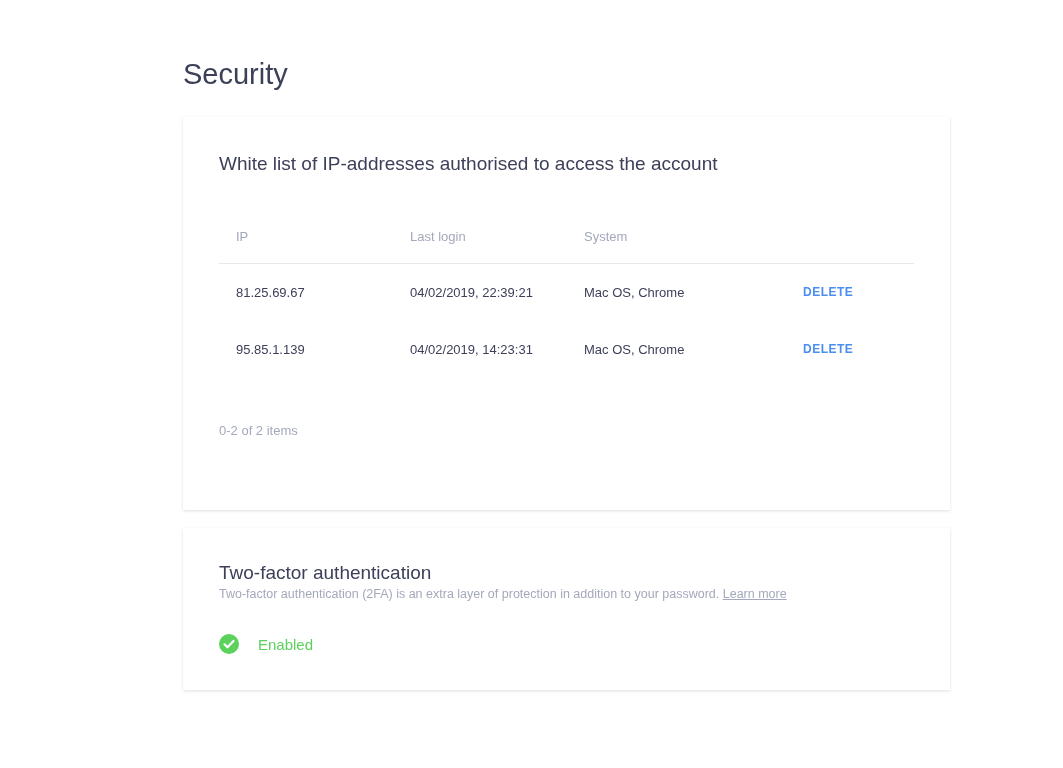  I want to click on learn-more-link: Learn more, so click(754, 594).